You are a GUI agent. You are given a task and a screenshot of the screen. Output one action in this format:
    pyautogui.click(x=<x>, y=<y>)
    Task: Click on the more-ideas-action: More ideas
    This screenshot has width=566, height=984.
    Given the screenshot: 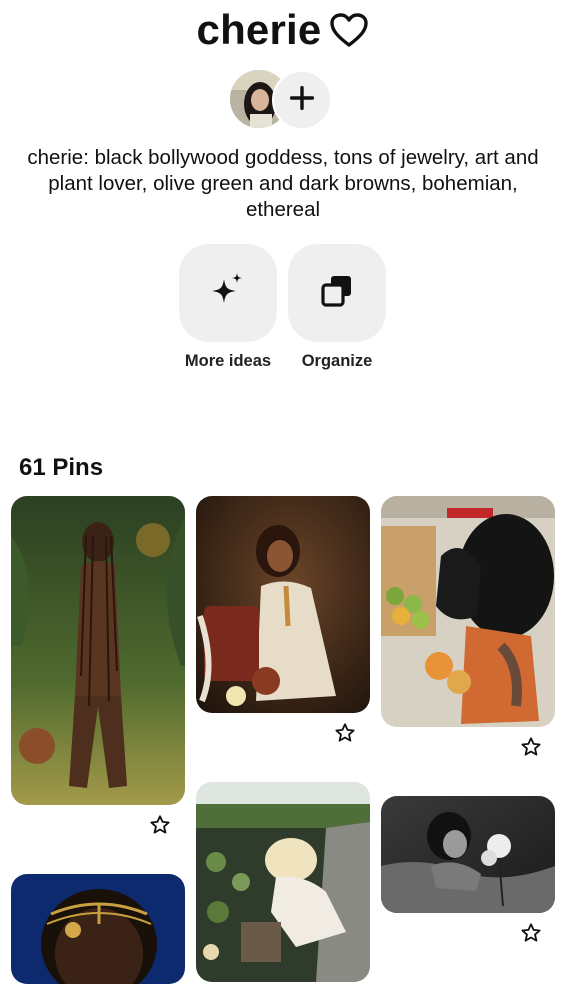 What is the action you would take?
    pyautogui.click(x=228, y=307)
    